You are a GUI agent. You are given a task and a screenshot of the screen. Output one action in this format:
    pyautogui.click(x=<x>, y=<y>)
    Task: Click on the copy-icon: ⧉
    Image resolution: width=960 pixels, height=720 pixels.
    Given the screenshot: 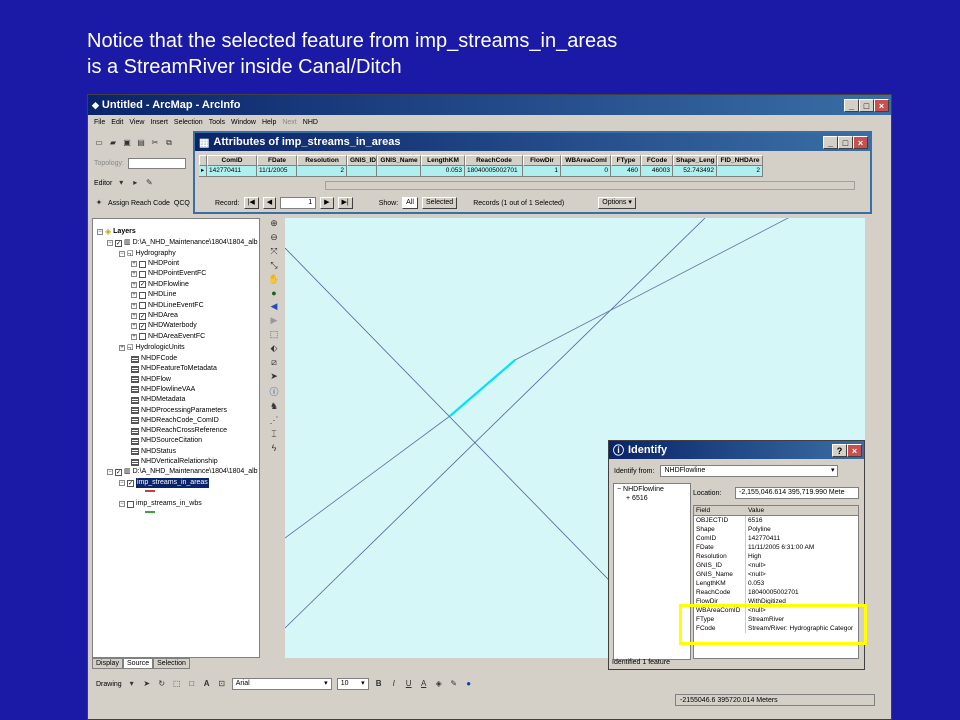 What is the action you would take?
    pyautogui.click(x=169, y=143)
    